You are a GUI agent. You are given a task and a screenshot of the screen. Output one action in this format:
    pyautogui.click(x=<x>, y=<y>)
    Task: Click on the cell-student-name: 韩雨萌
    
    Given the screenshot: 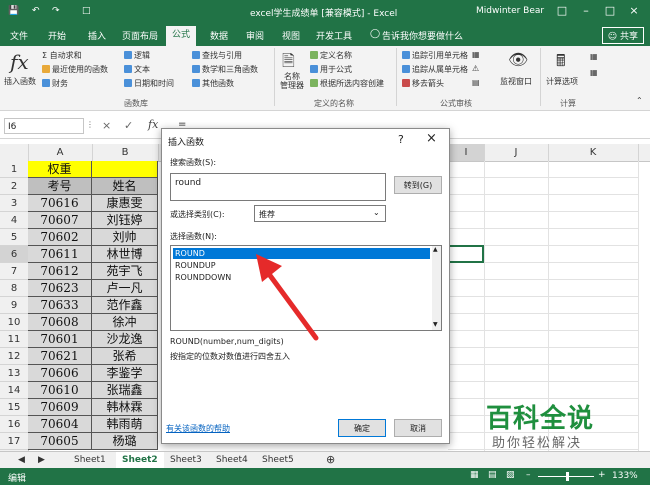 What is the action you would take?
    pyautogui.click(x=125, y=424)
    